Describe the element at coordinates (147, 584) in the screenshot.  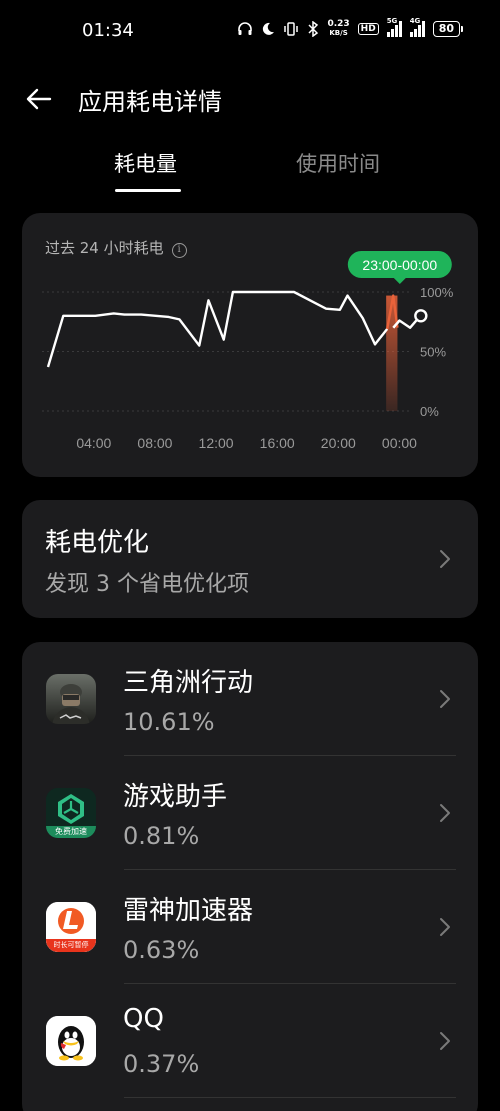
I see `optimize-subtitle: 发现 3 个省电优化项` at that location.